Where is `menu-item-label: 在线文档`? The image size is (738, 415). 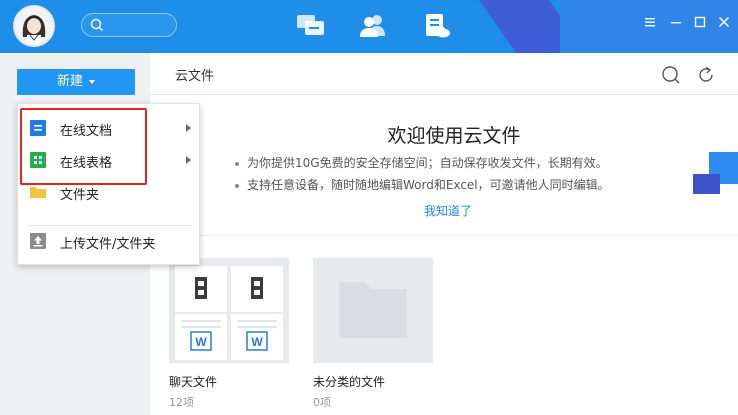
menu-item-label: 在线文档 is located at coordinates (86, 131).